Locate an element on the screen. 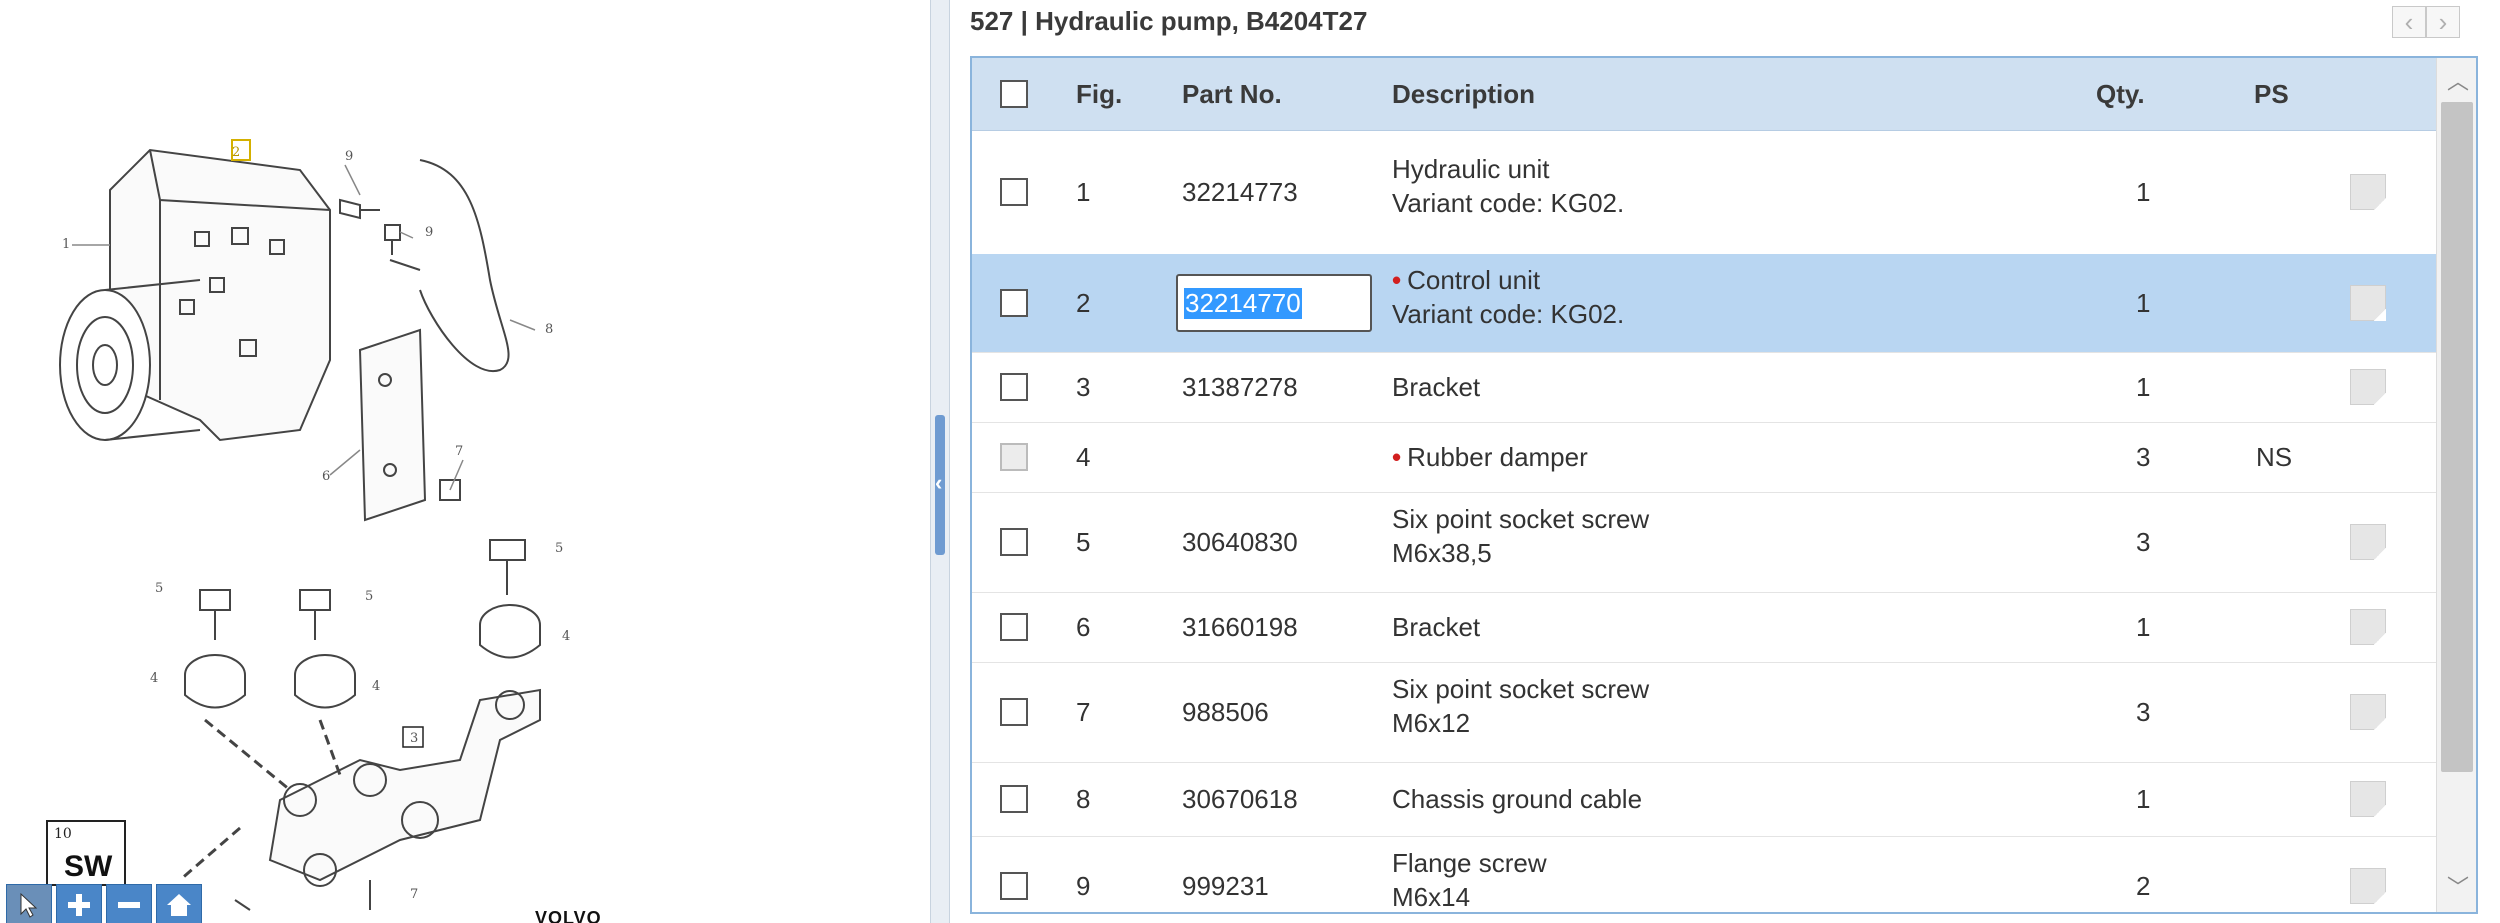 Image resolution: width=2500 pixels, height=923 pixels. part-description: Six point socket screw is located at coordinates (1520, 519).